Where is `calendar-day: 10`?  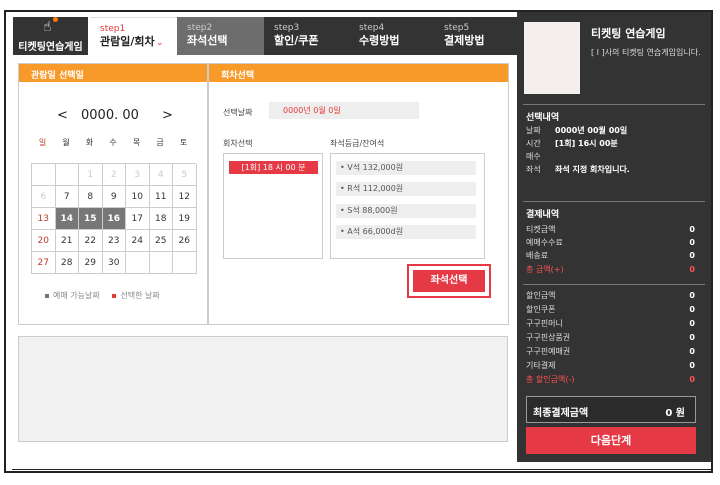 calendar-day: 10 is located at coordinates (138, 197).